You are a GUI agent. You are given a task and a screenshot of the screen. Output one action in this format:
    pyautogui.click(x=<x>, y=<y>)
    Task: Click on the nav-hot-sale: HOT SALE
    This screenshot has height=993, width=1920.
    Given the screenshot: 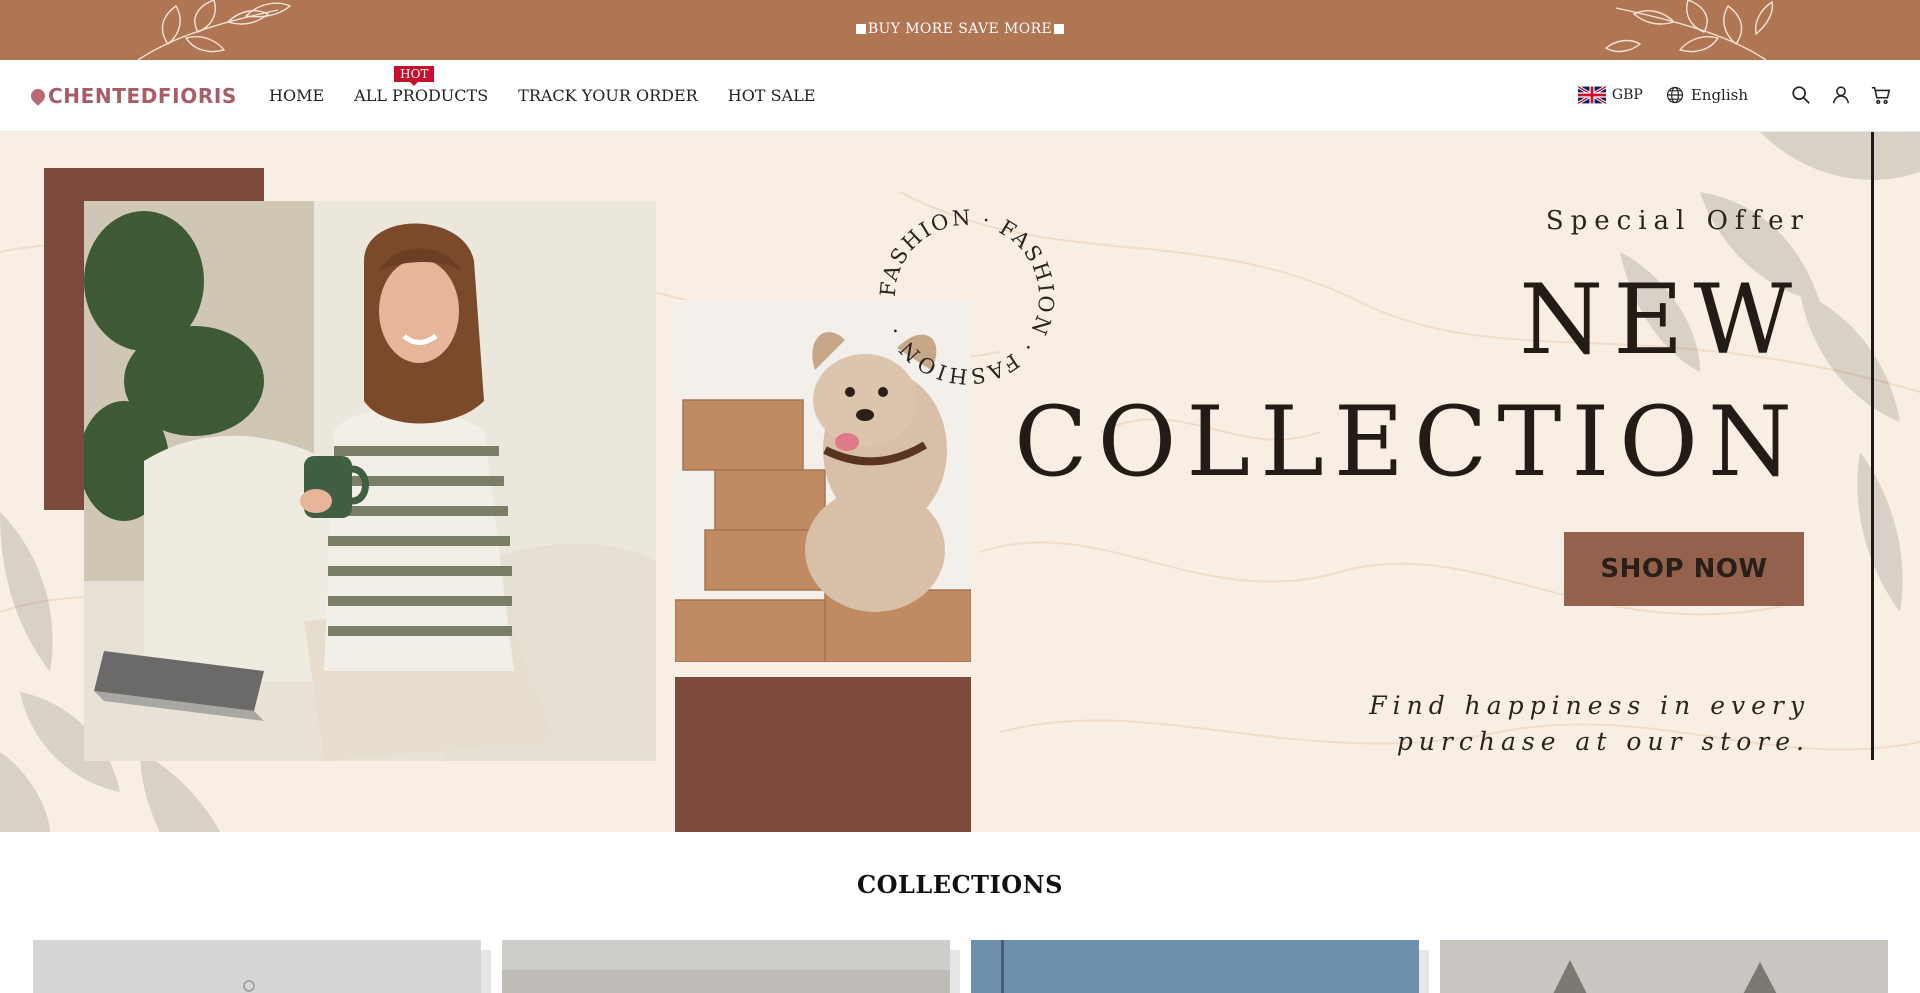 What is the action you would take?
    pyautogui.click(x=772, y=95)
    